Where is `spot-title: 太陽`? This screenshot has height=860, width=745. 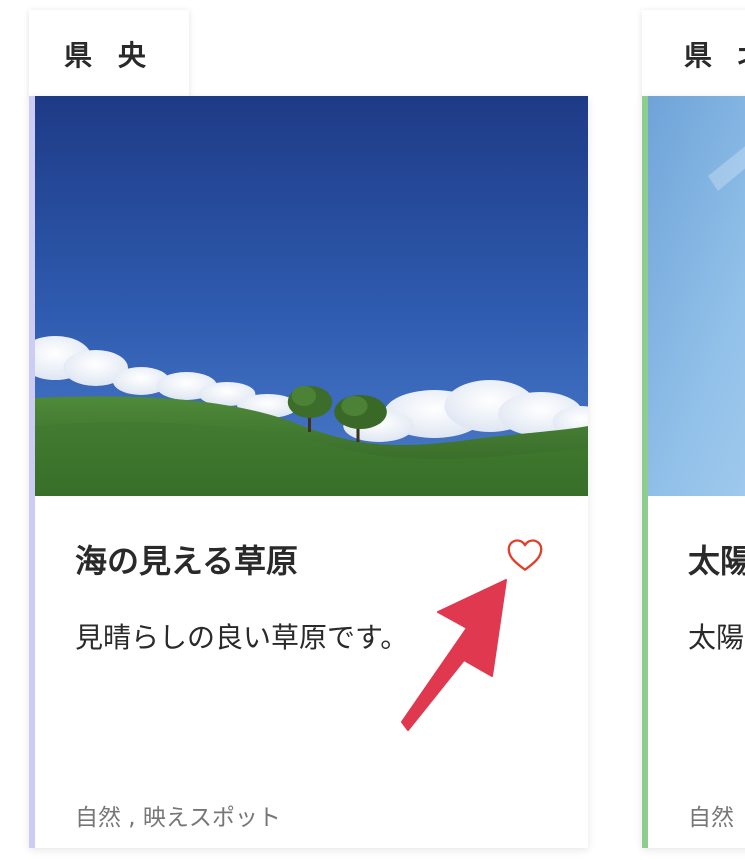 spot-title: 太陽 is located at coordinates (716, 559).